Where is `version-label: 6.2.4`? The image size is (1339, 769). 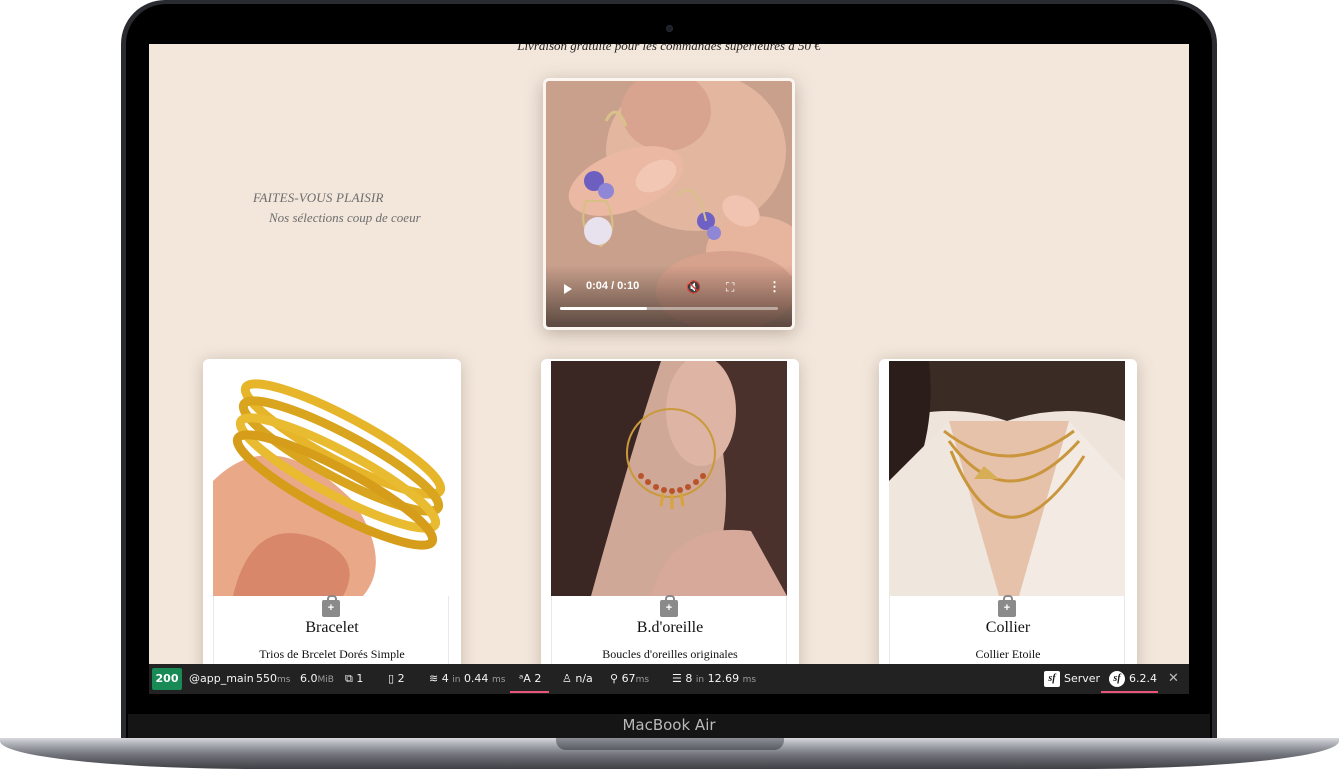
version-label: 6.2.4 is located at coordinates (1143, 678).